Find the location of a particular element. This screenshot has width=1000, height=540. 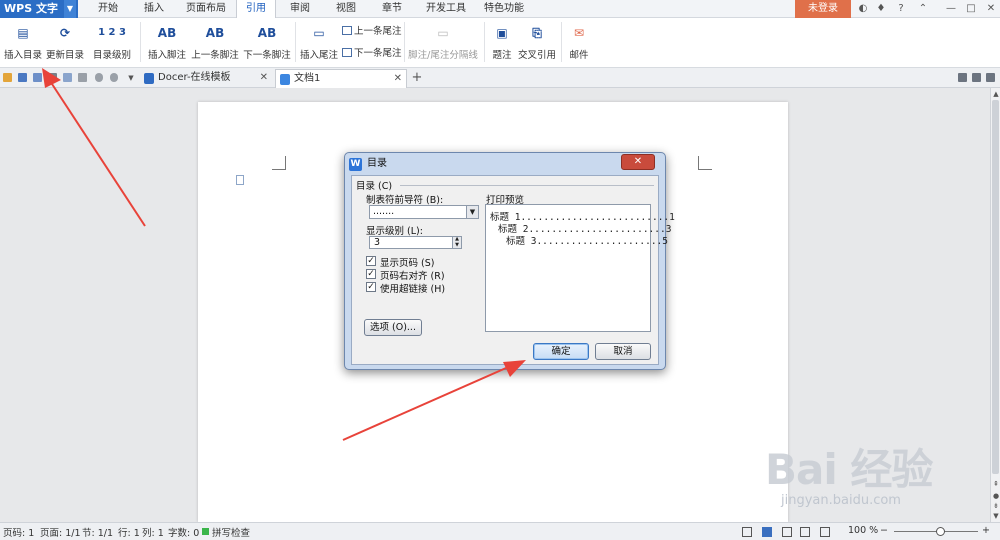

restore-icon: □ is located at coordinates (971, 9).